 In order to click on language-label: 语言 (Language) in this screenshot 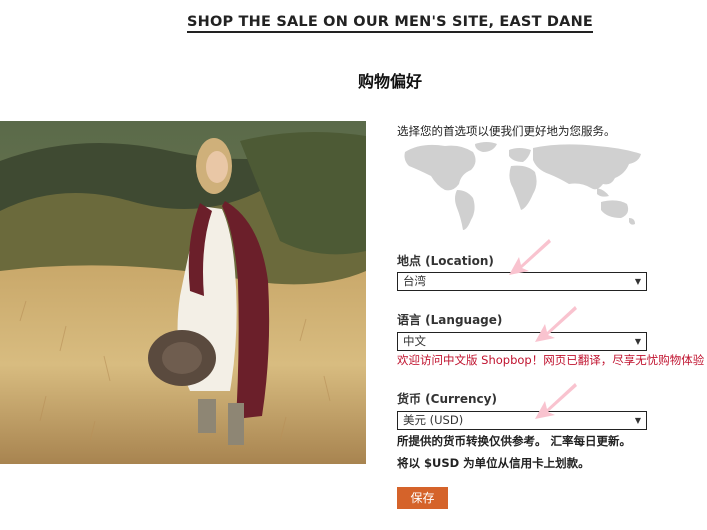, I will do `click(450, 320)`.